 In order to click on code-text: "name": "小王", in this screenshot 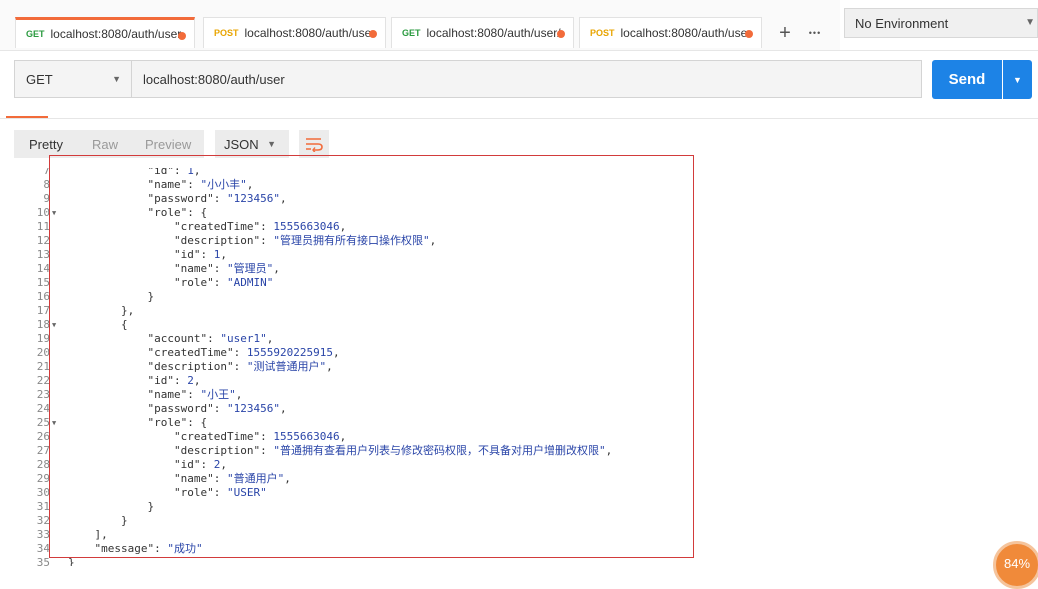, I will do `click(195, 394)`.